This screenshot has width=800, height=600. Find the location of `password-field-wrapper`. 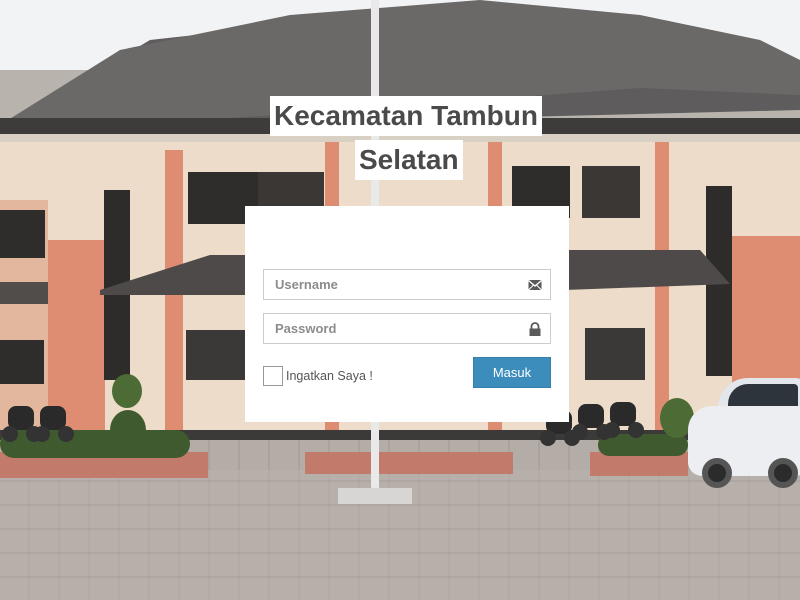

password-field-wrapper is located at coordinates (407, 328).